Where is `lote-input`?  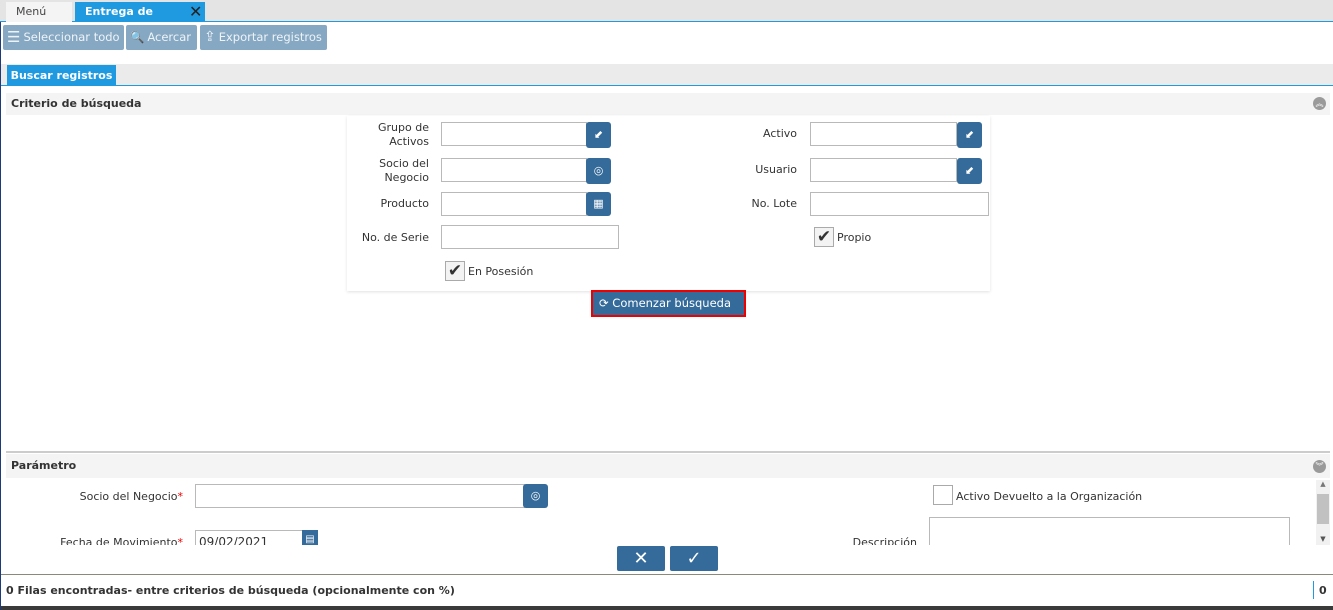
lote-input is located at coordinates (899, 204).